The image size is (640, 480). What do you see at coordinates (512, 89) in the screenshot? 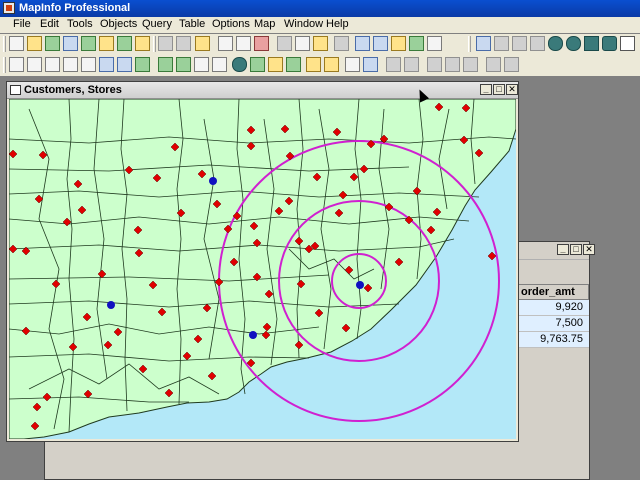
I see `map-close-icon: ✕` at bounding box center [512, 89].